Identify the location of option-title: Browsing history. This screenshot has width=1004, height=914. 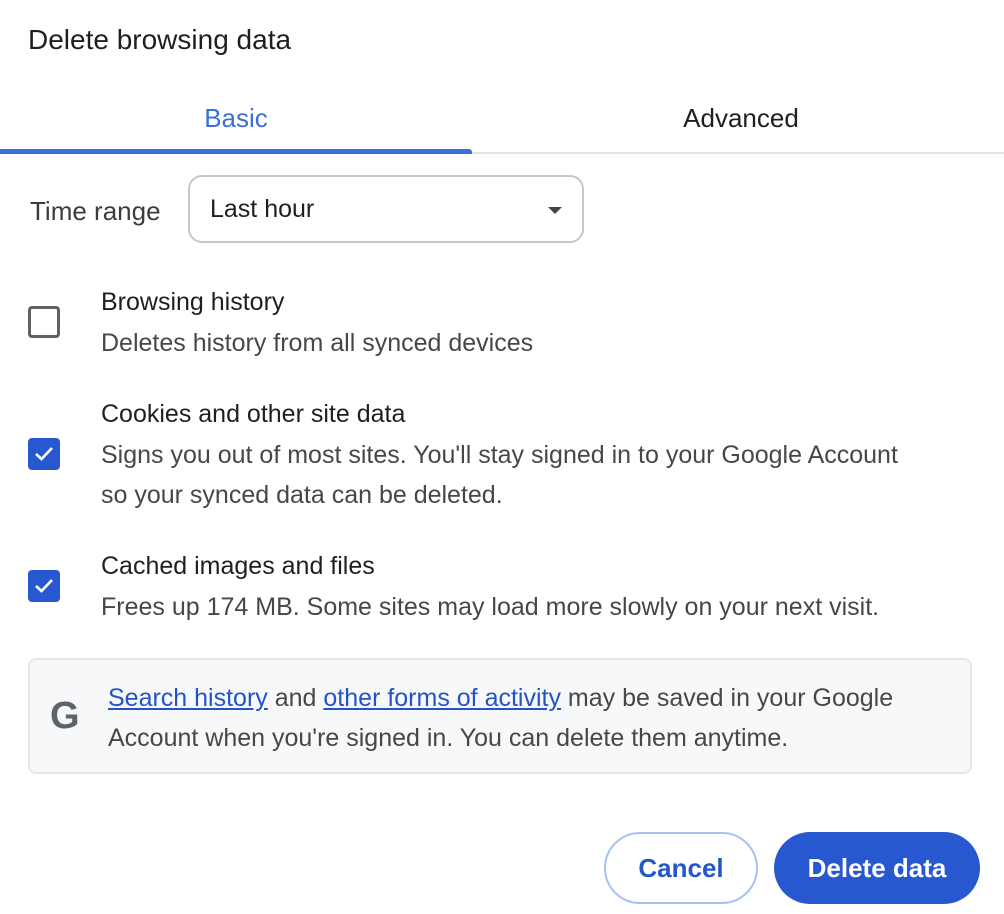
(193, 302).